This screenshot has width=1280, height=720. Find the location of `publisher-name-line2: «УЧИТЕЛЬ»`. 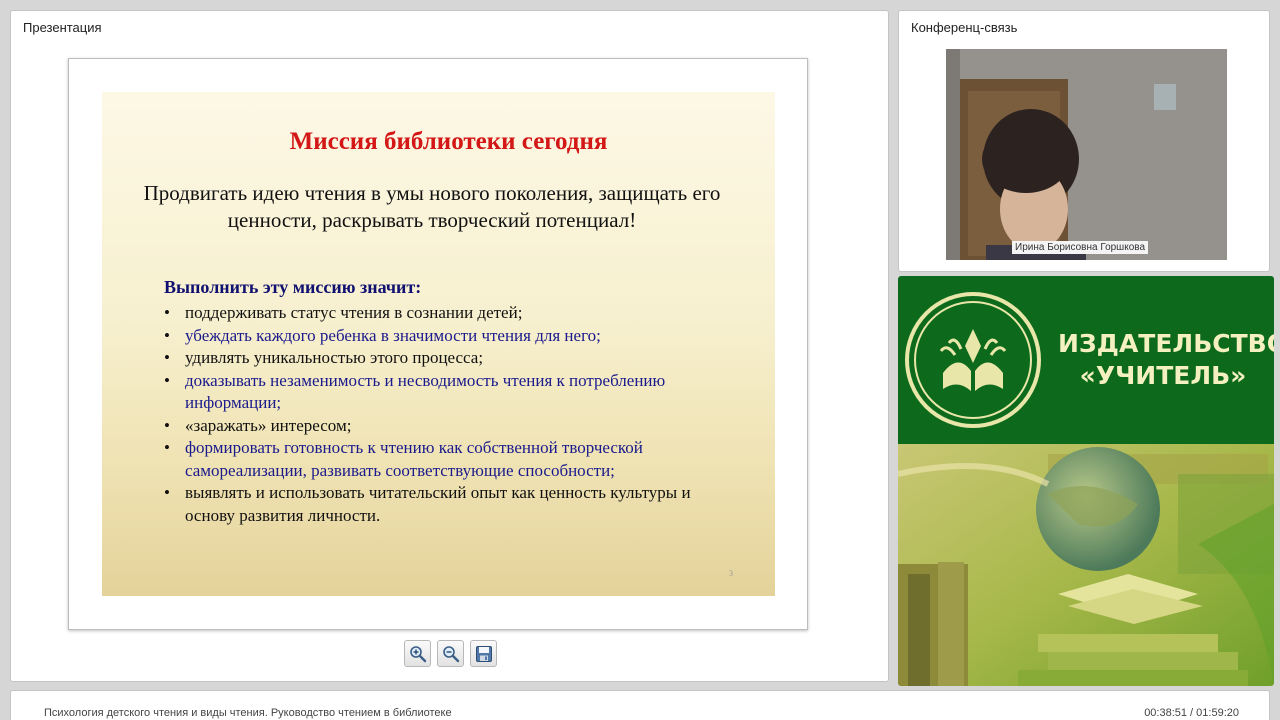

publisher-name-line2: «УЧИТЕЛЬ» is located at coordinates (1163, 375).